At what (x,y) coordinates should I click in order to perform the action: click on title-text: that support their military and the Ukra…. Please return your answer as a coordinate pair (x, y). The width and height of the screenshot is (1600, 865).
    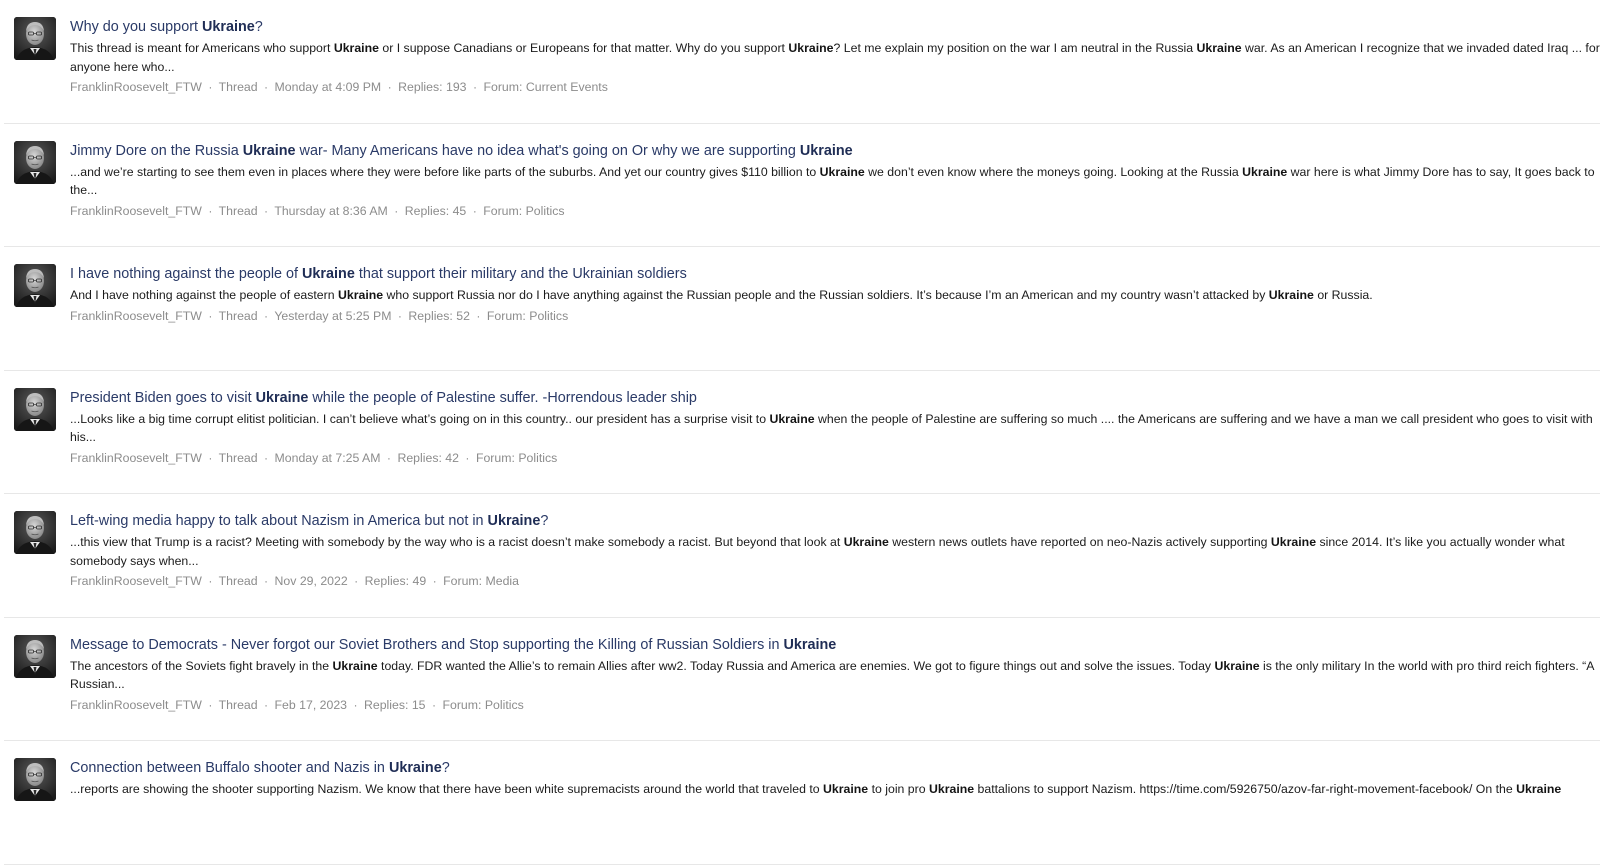
    Looking at the image, I should click on (520, 274).